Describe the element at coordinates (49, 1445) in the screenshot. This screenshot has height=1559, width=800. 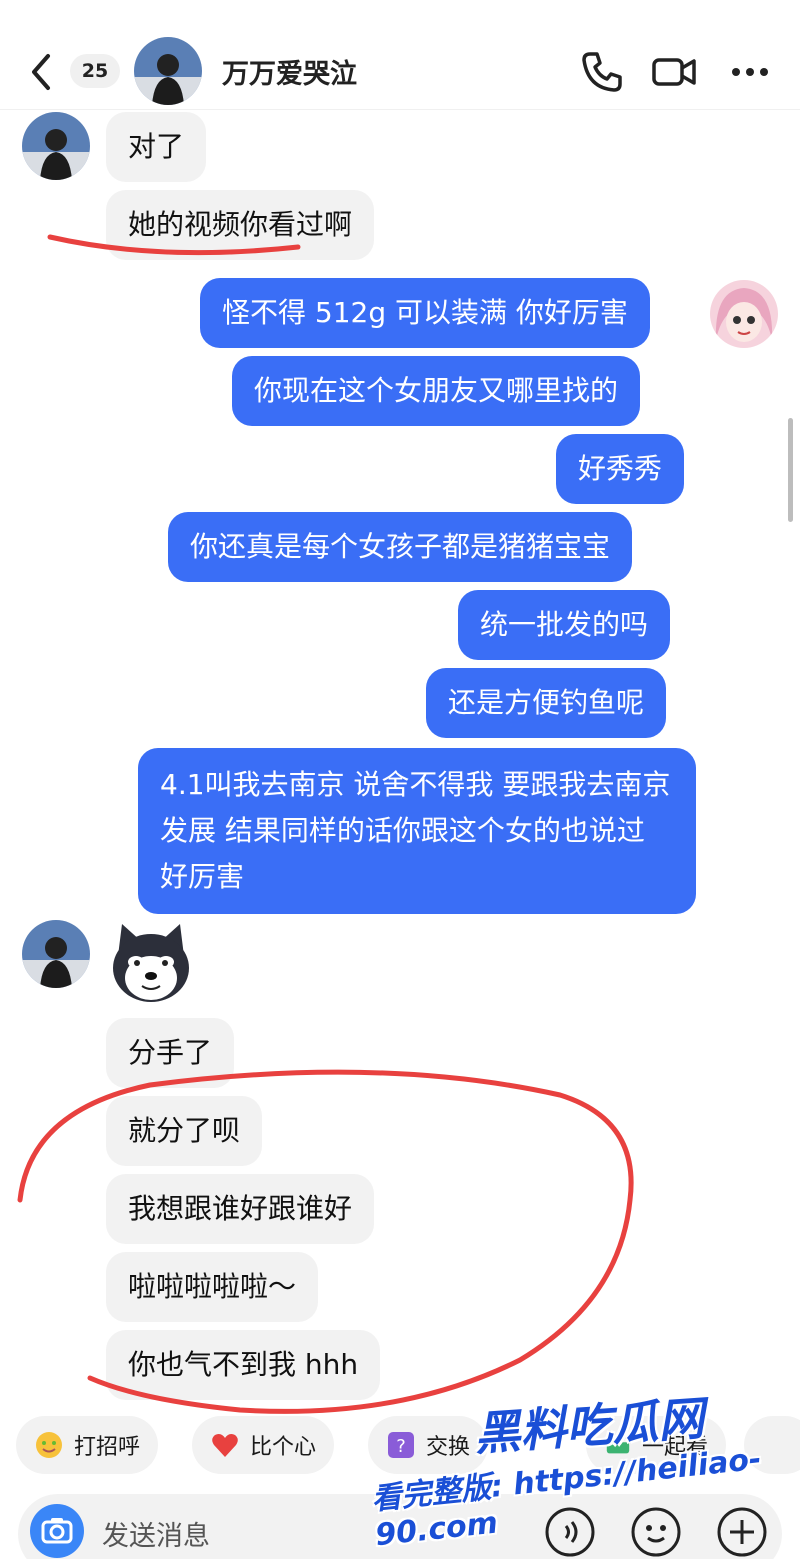
I see `smile-emoji-icon` at that location.